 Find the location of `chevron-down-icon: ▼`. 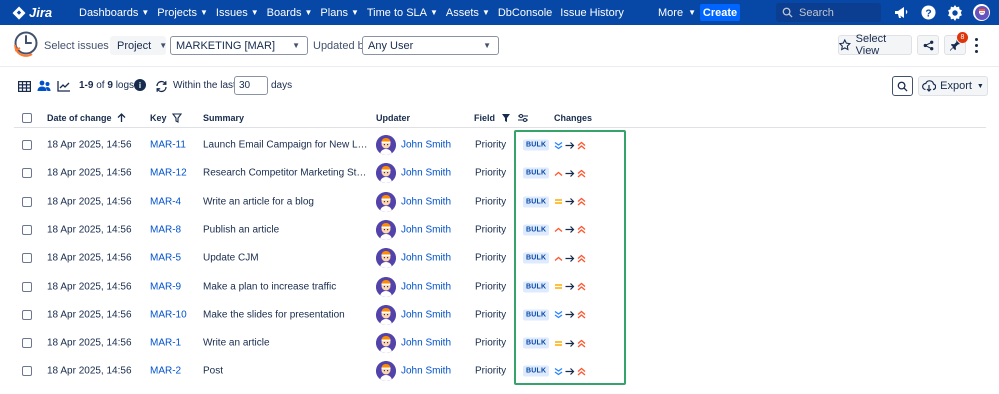

chevron-down-icon: ▼ is located at coordinates (485, 12).